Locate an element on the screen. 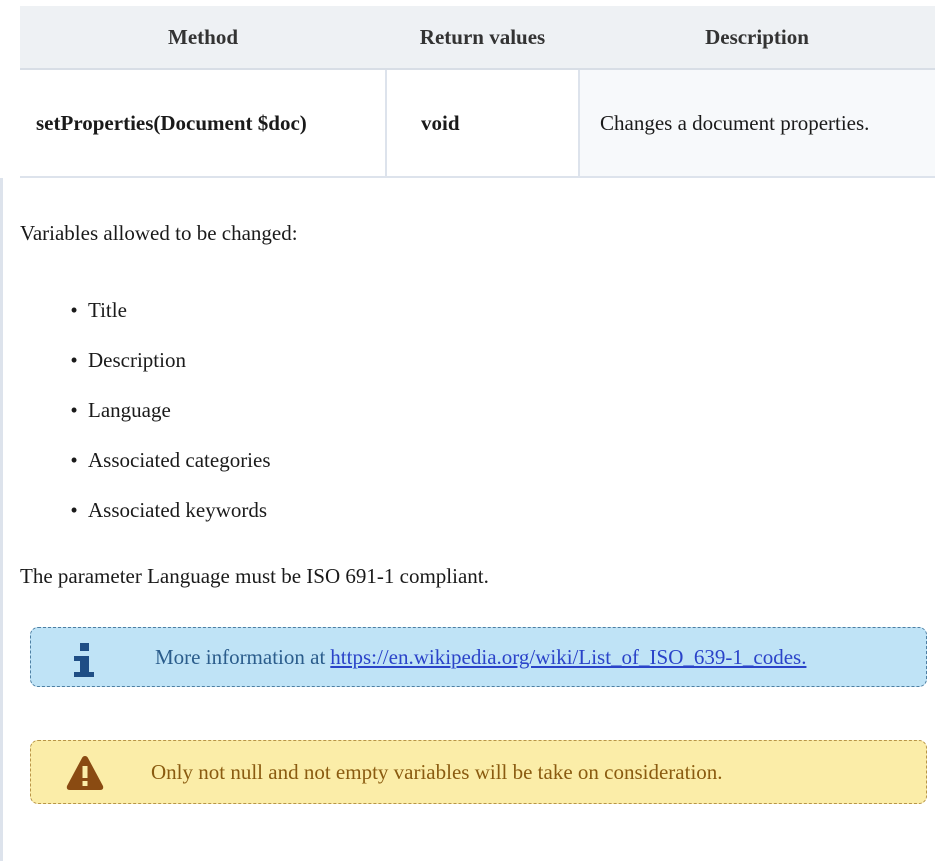  column-header-return-values: Return values is located at coordinates (482, 38).